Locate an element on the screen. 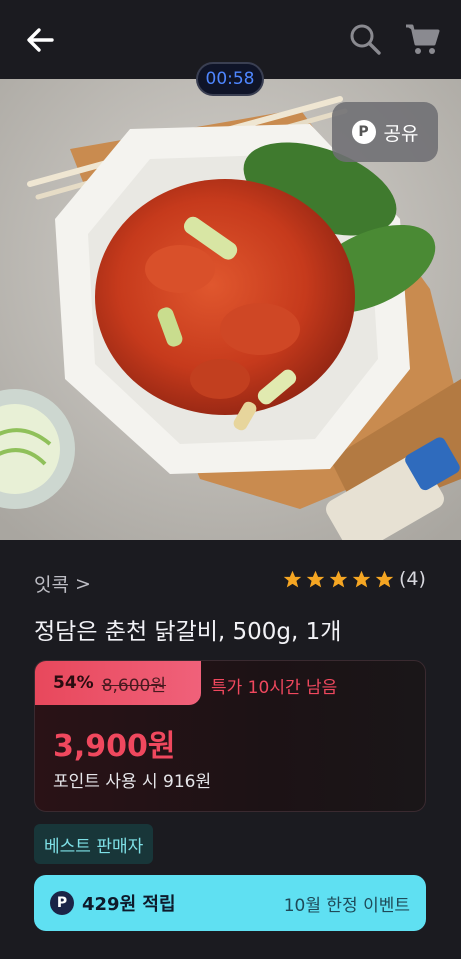 The width and height of the screenshot is (461, 959). best-seller-badge: 베스트 판매자 is located at coordinates (94, 844).